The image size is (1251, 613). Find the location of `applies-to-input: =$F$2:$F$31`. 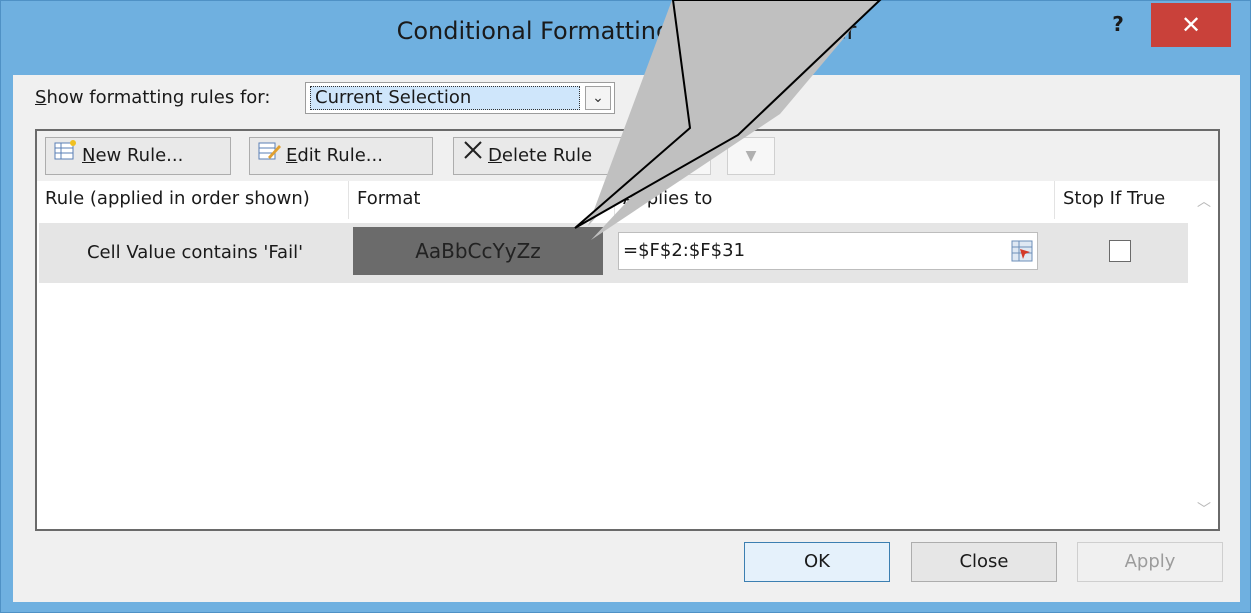

applies-to-input: =$F$2:$F$31 is located at coordinates (828, 251).